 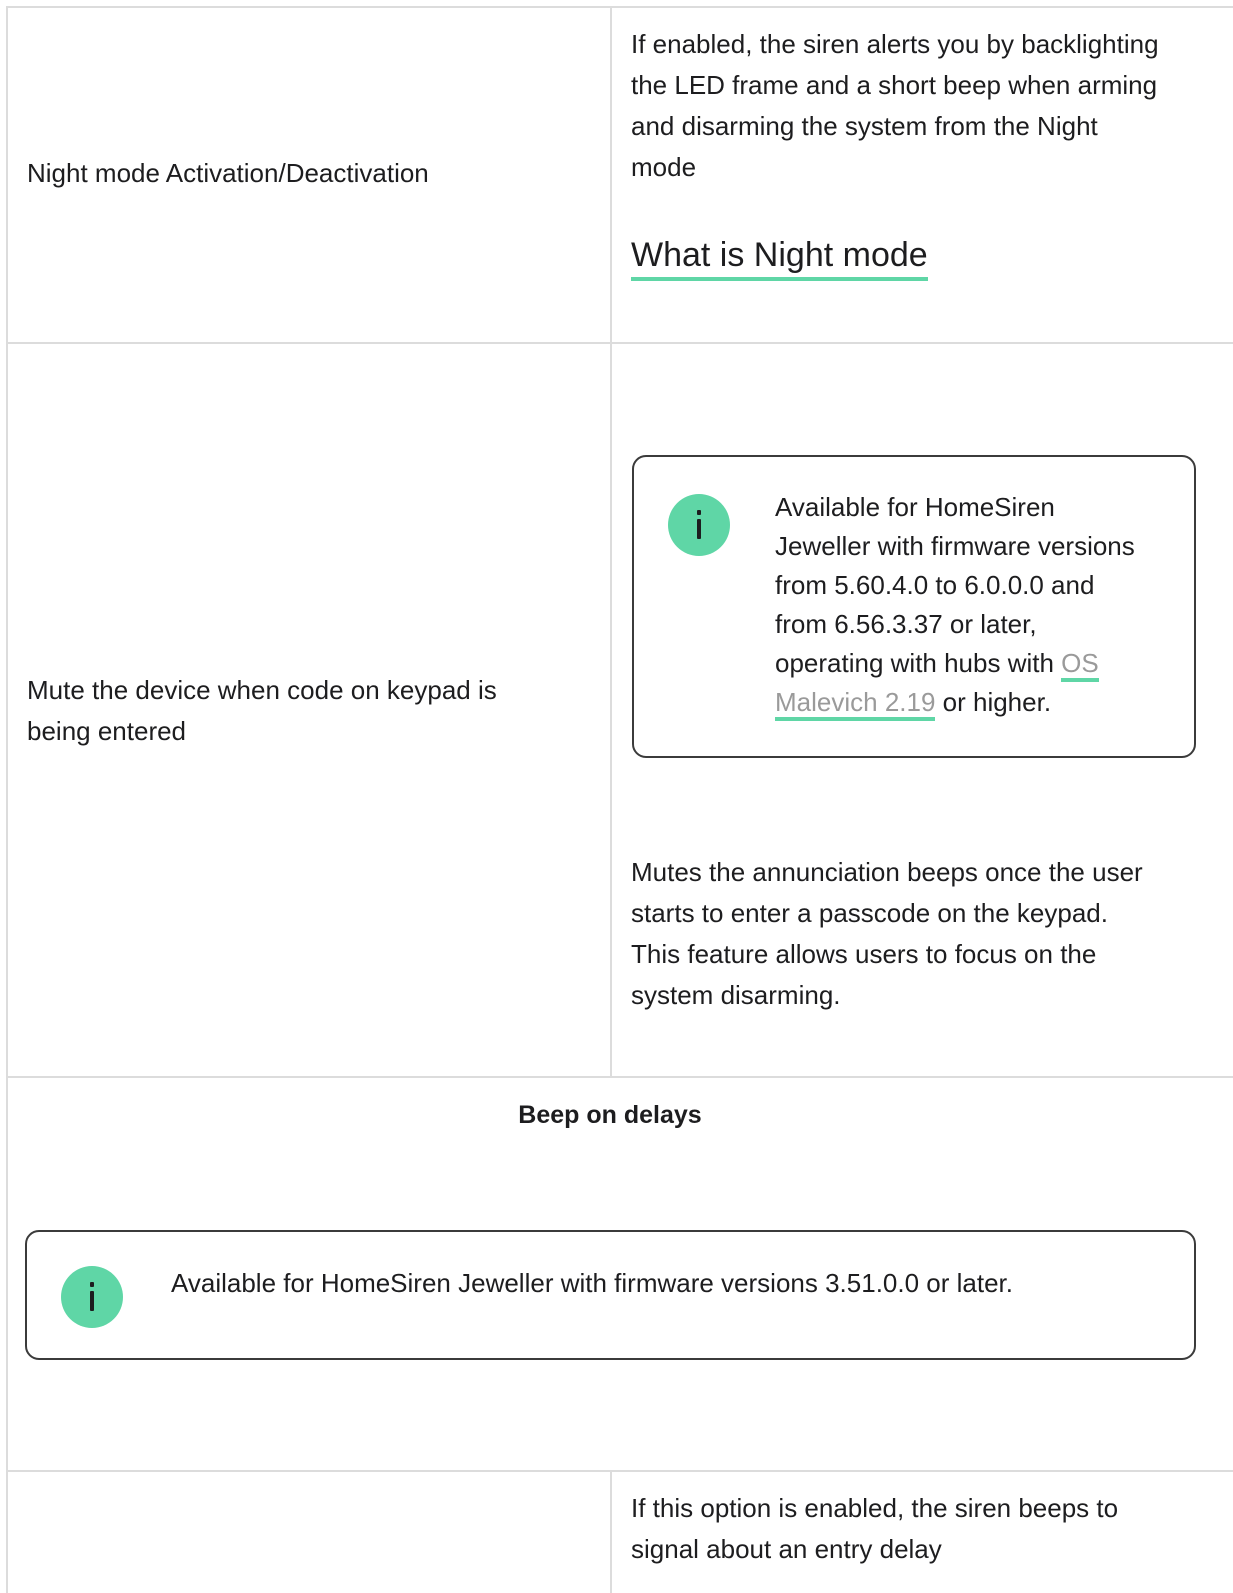 What do you see at coordinates (993, 702) in the screenshot?
I see `note-line-text: or higher.` at bounding box center [993, 702].